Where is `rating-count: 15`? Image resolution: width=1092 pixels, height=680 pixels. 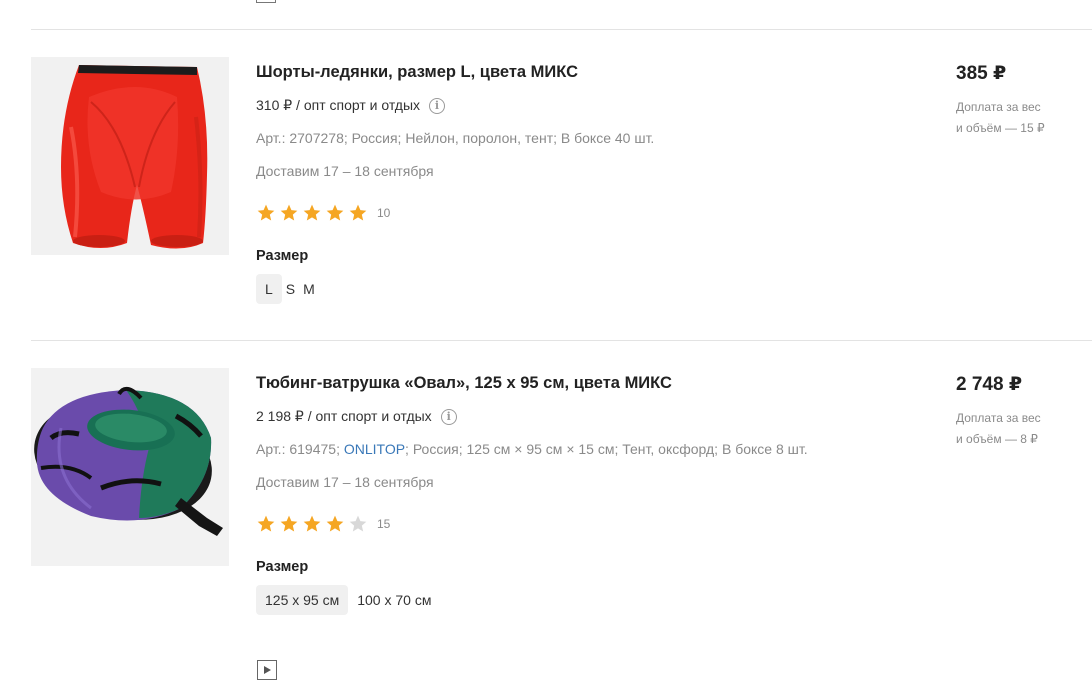 rating-count: 15 is located at coordinates (384, 524).